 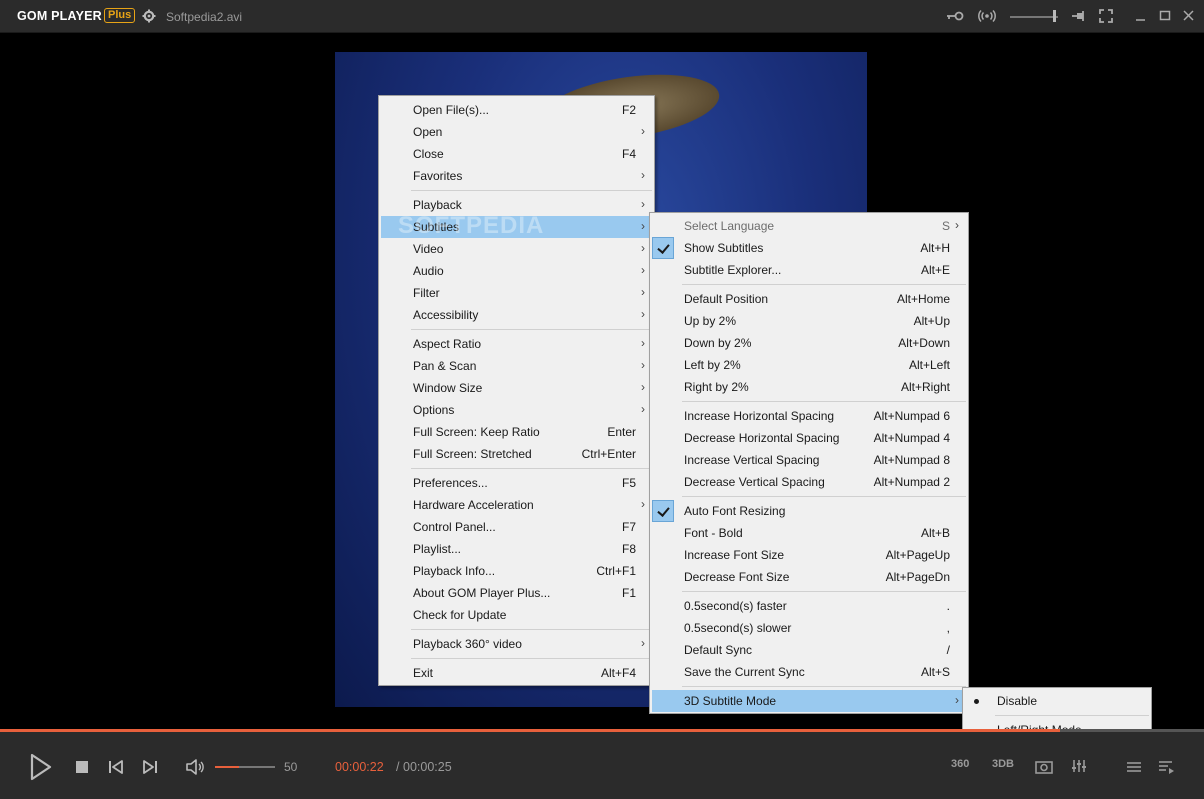 What do you see at coordinates (809, 672) in the screenshot?
I see `subtitles-item-save-the-current-sync: Save the Current Sync Alt+S` at bounding box center [809, 672].